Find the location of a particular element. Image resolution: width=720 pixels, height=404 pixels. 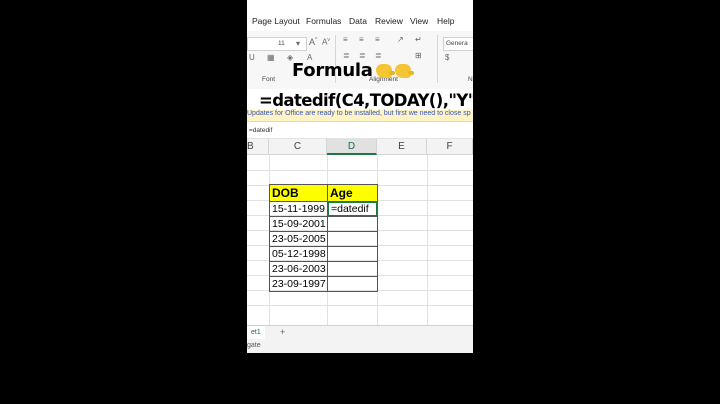

number-format-box: Genera is located at coordinates (458, 44).